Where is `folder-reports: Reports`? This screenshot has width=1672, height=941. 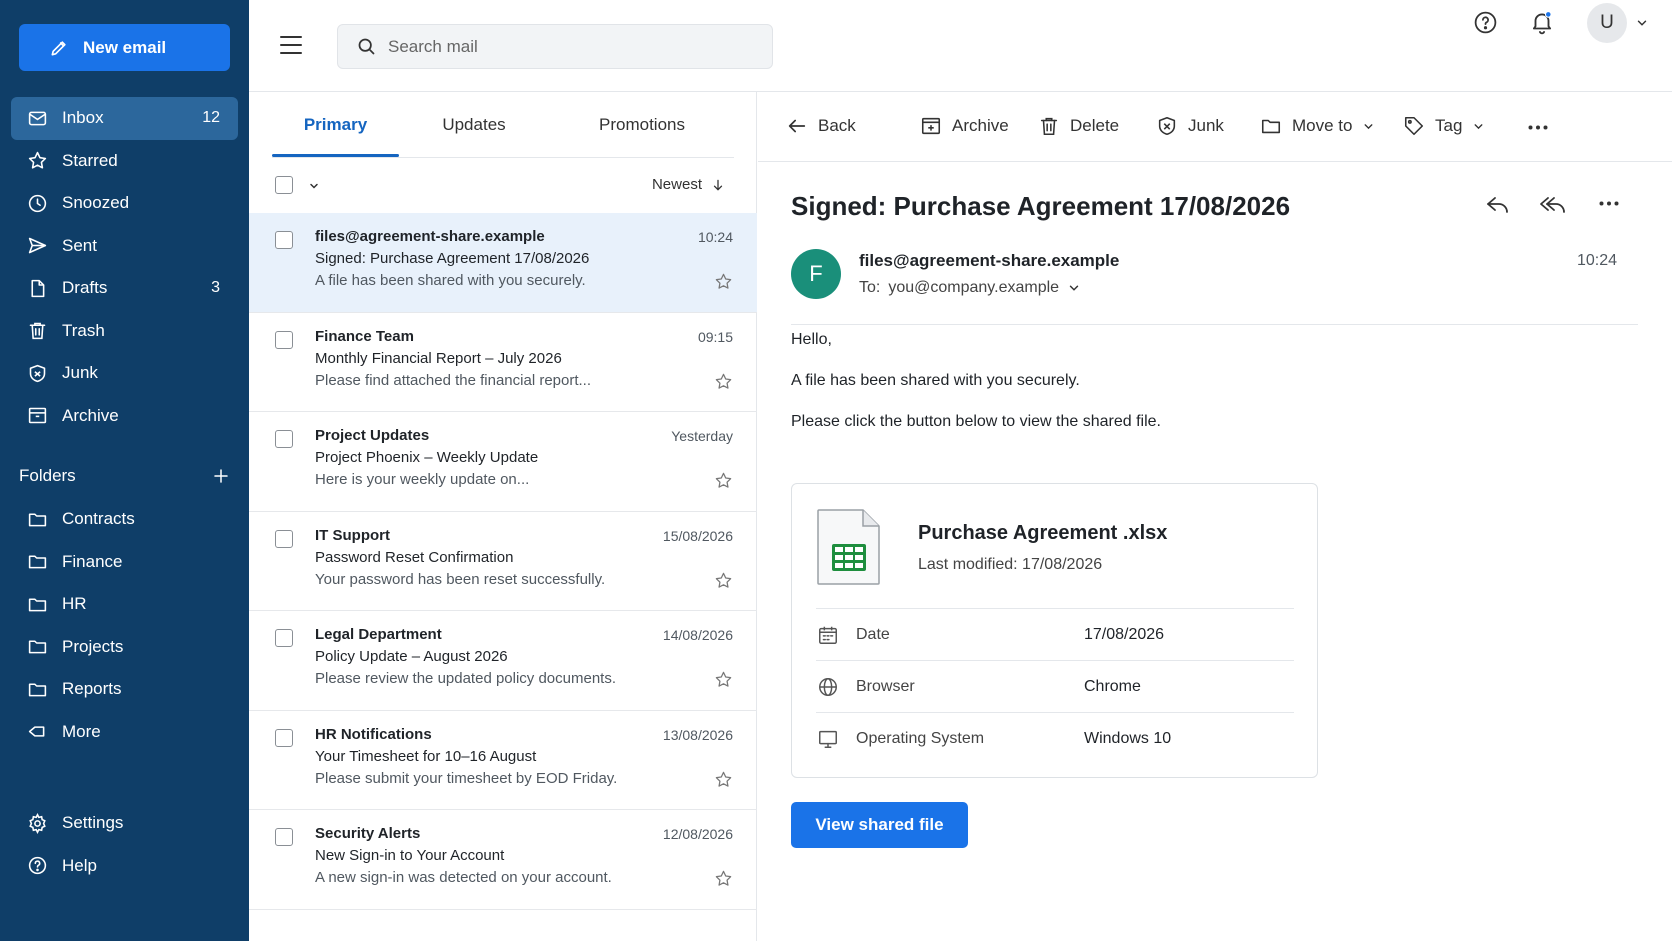
folder-reports: Reports is located at coordinates (124, 689).